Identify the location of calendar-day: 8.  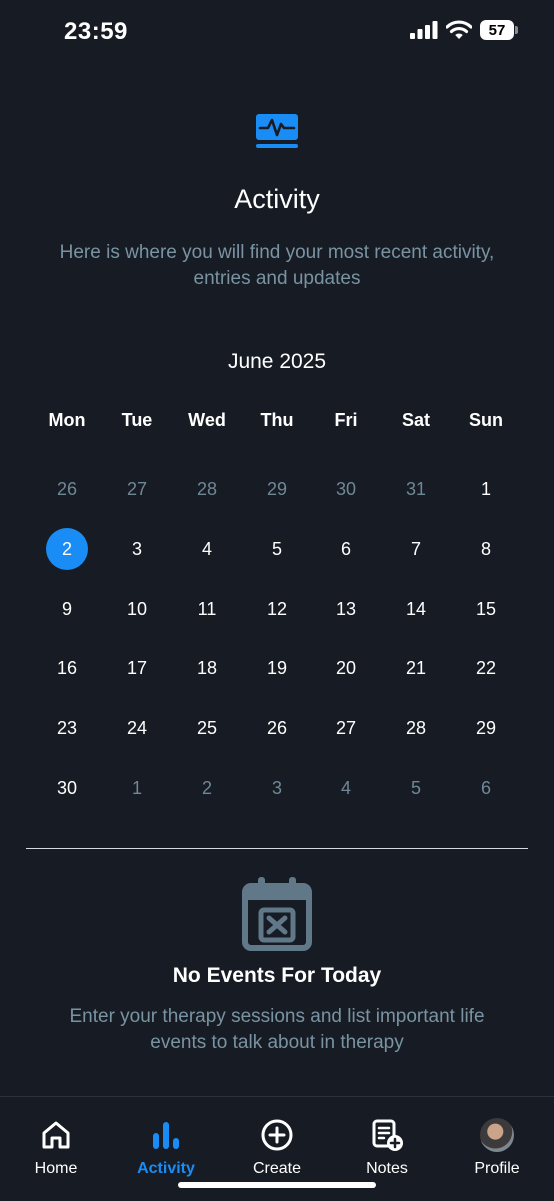
(486, 549).